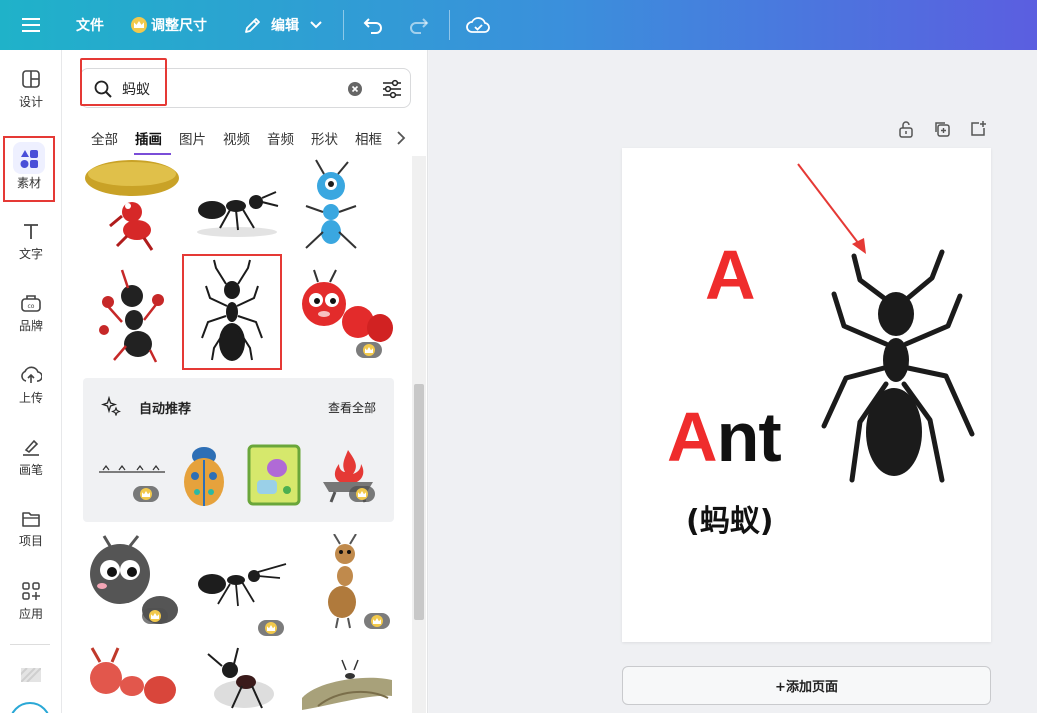  Describe the element at coordinates (111, 406) in the screenshot. I see `sparkle-icon` at that location.